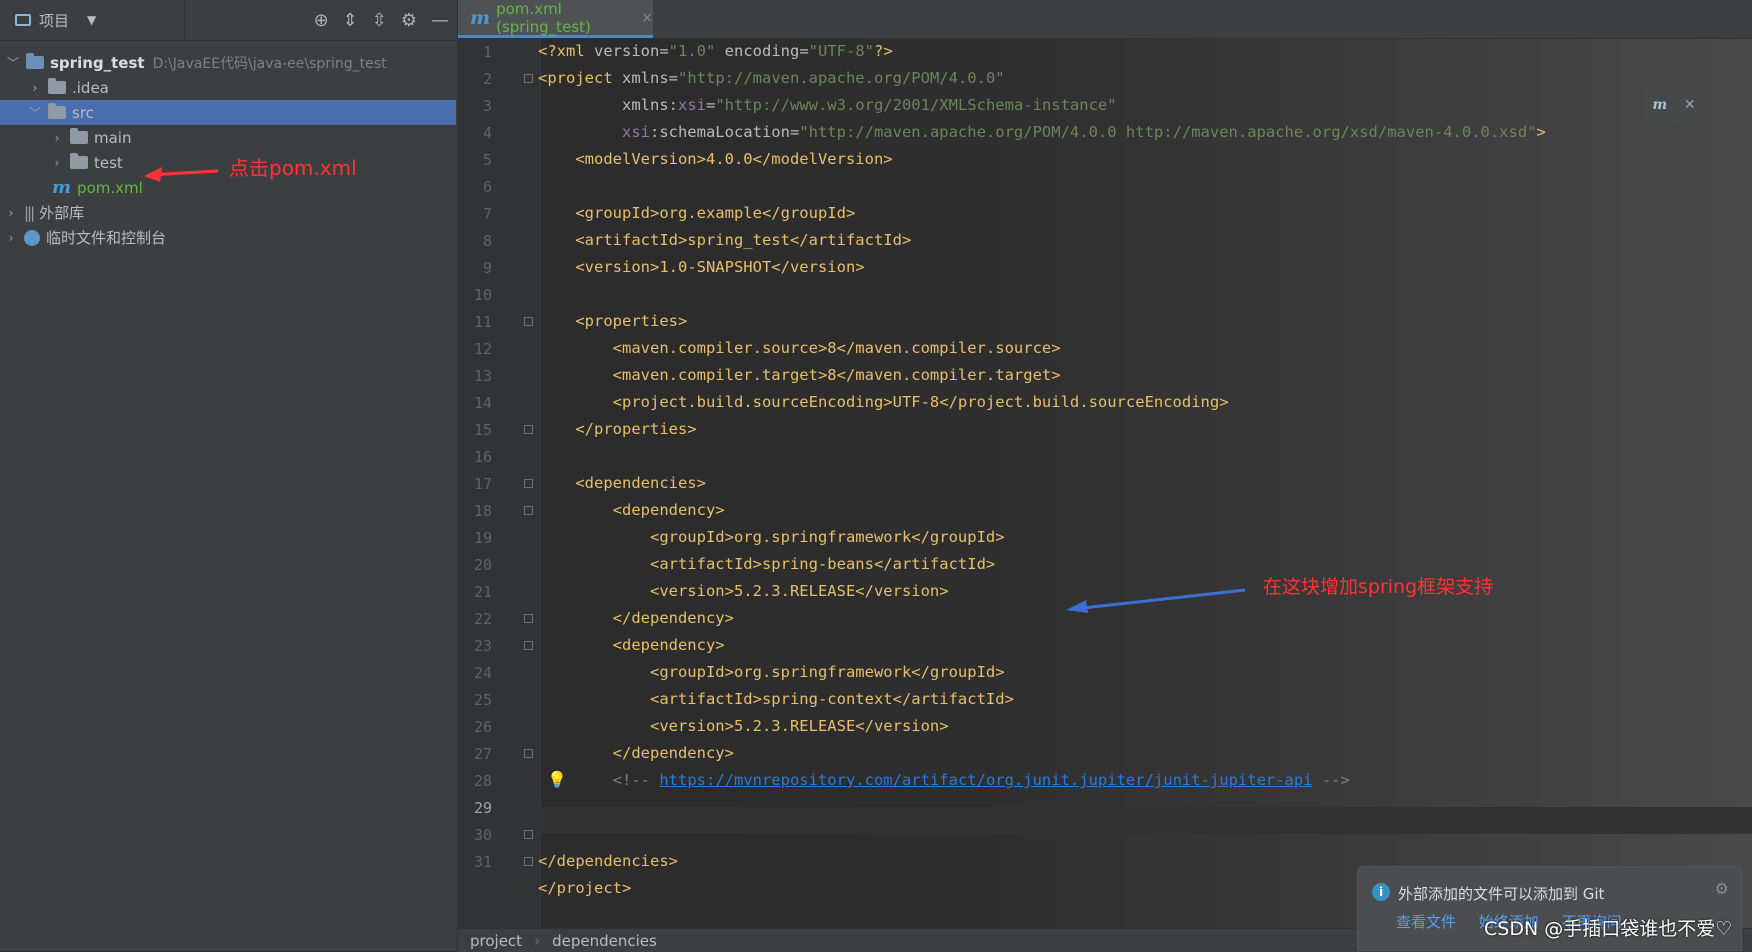 The height and width of the screenshot is (952, 1752). Describe the element at coordinates (776, 699) in the screenshot. I see `code-line-25: <artifactId>spring-context</artifactId>` at that location.